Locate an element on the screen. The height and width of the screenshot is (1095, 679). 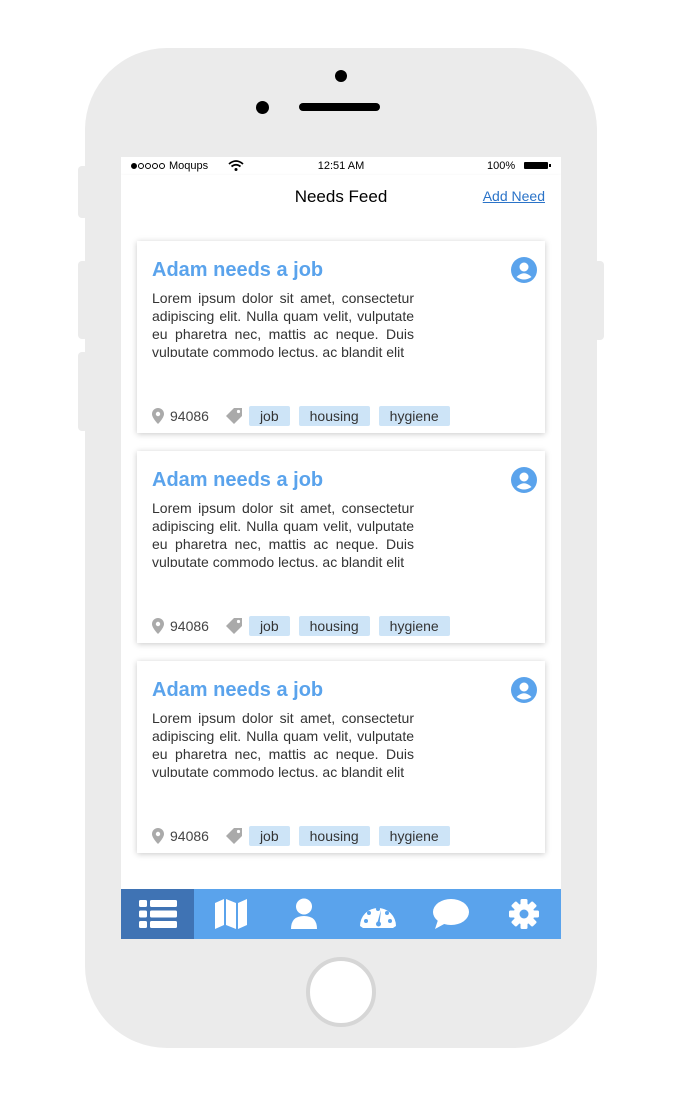
gear-icon is located at coordinates (524, 914).